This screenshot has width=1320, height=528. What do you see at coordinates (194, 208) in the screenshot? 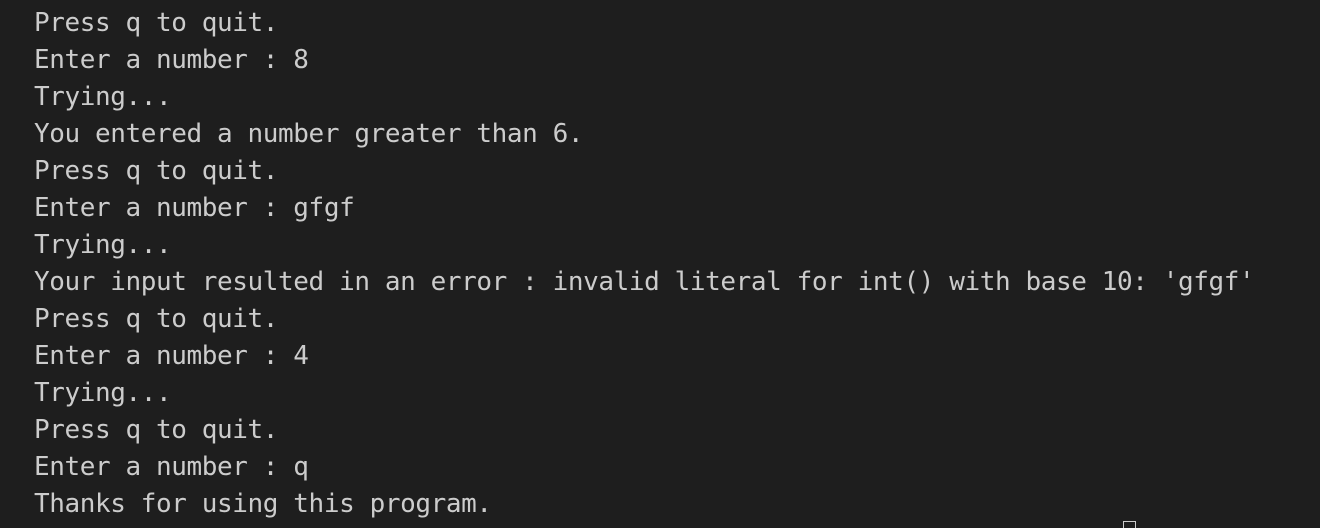
I see `terminal-line: Enter a number : gfgf` at bounding box center [194, 208].